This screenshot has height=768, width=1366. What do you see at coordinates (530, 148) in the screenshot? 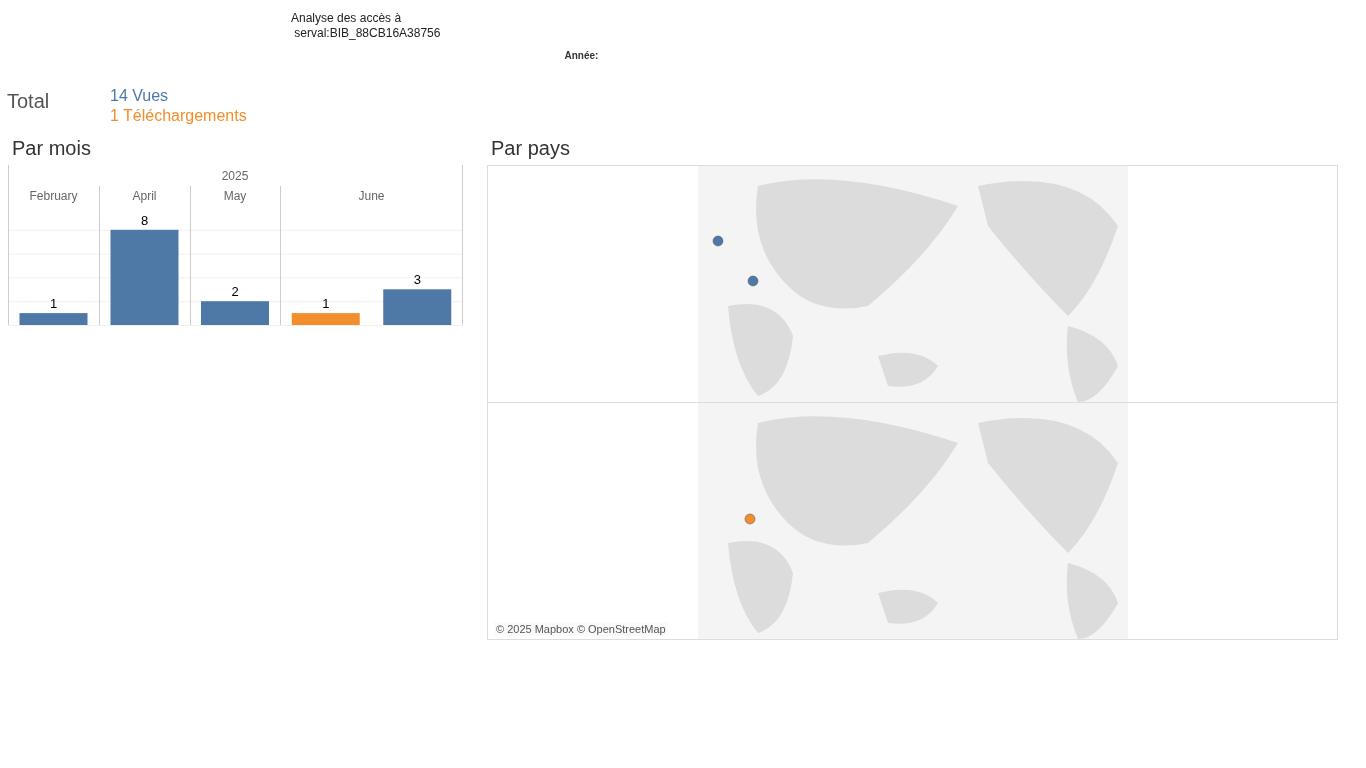
I see `panel-title: Par pays` at bounding box center [530, 148].